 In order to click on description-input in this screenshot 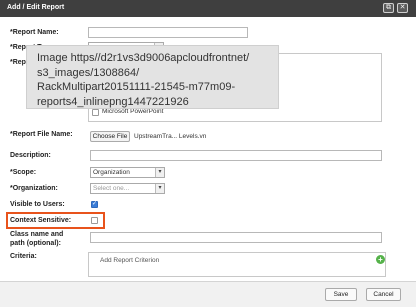, I will do `click(236, 155)`.